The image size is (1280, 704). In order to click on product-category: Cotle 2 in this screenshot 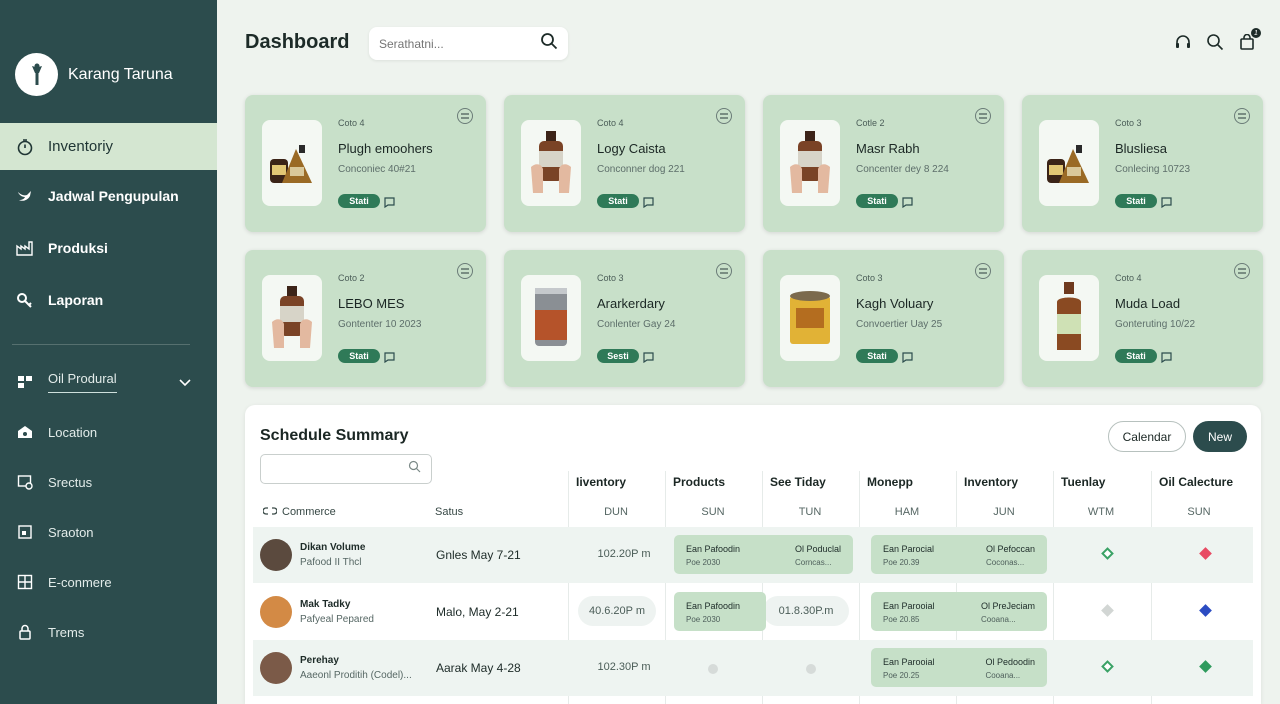, I will do `click(870, 123)`.